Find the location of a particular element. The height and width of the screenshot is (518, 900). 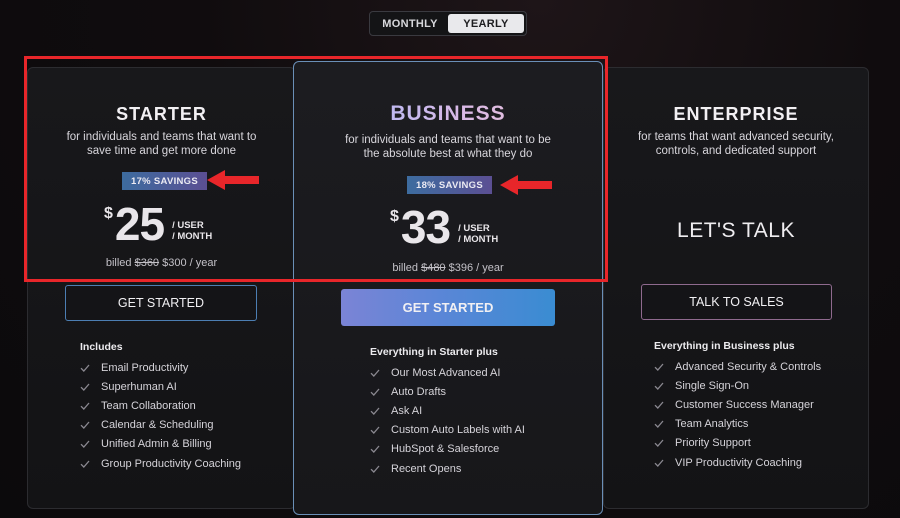

plan-description-line: for teams that want advanced security, is located at coordinates (736, 137).